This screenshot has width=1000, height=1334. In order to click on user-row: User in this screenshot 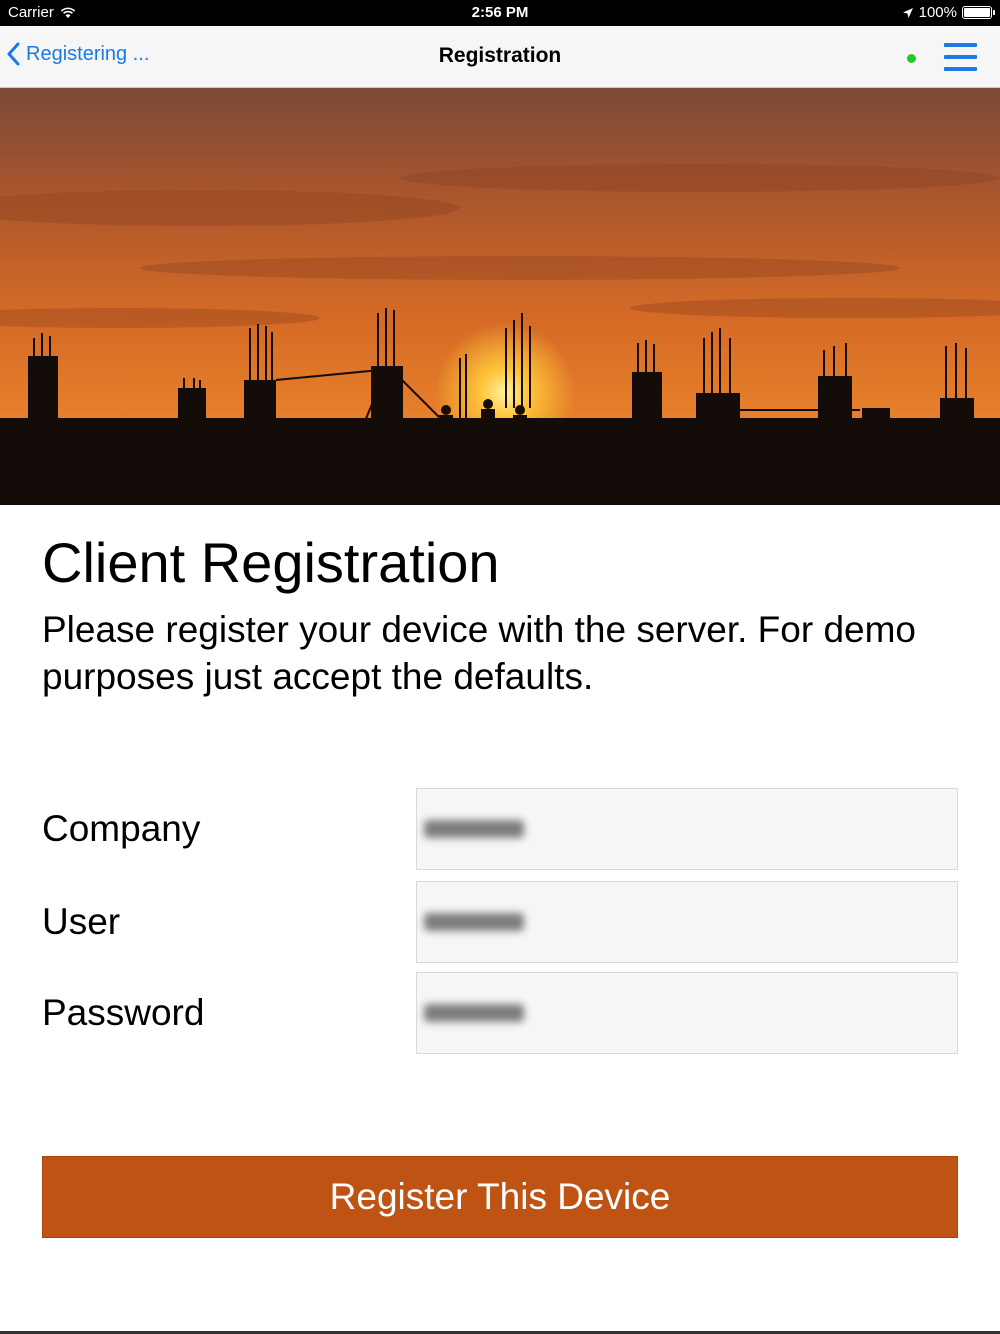, I will do `click(500, 922)`.